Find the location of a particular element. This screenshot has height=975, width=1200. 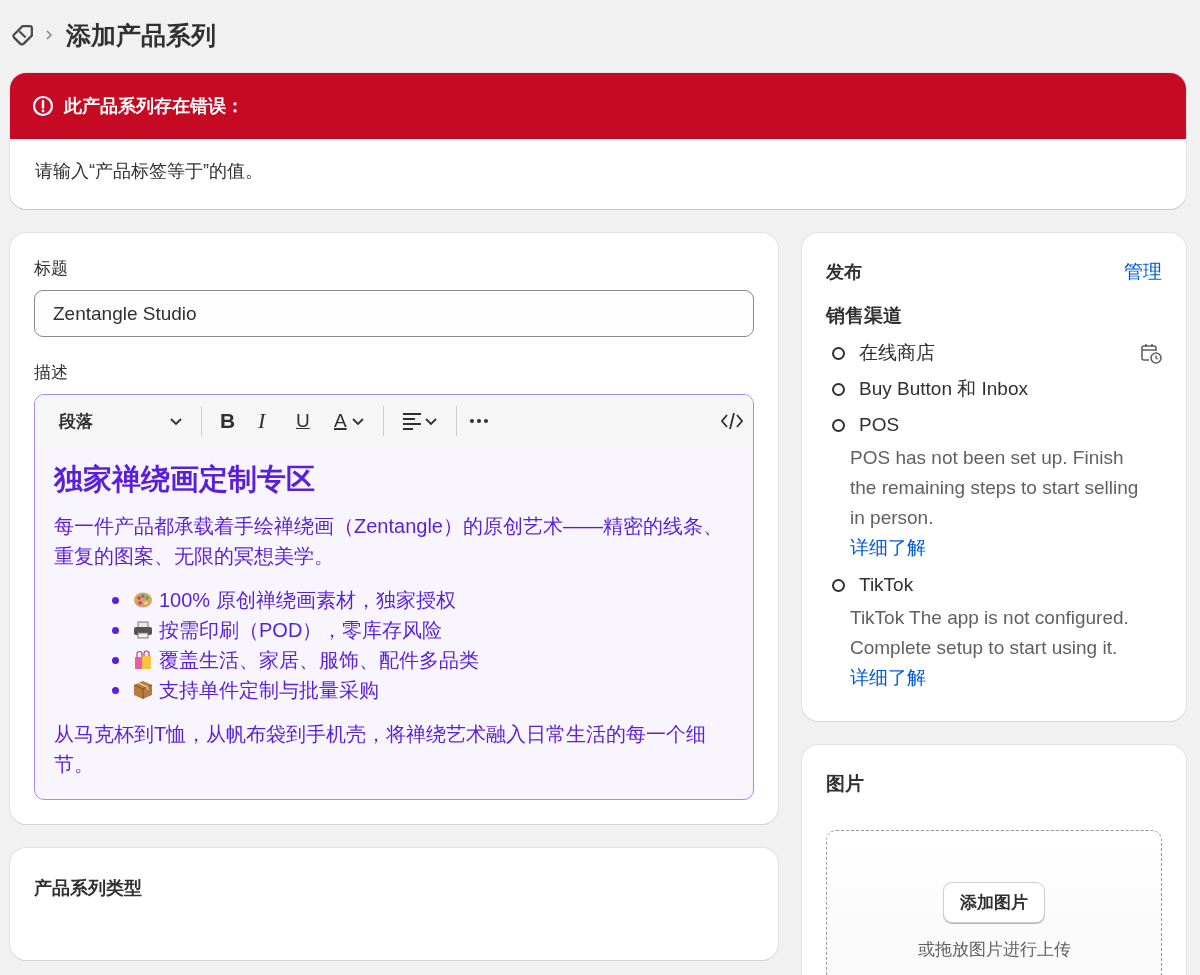

chevron-right-icon is located at coordinates (49, 35).